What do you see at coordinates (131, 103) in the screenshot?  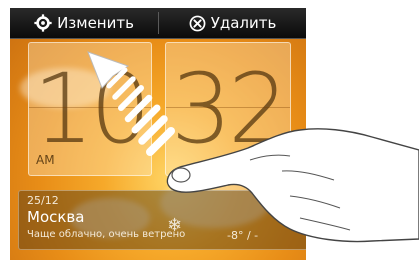 I see `drag-arrow-icon` at bounding box center [131, 103].